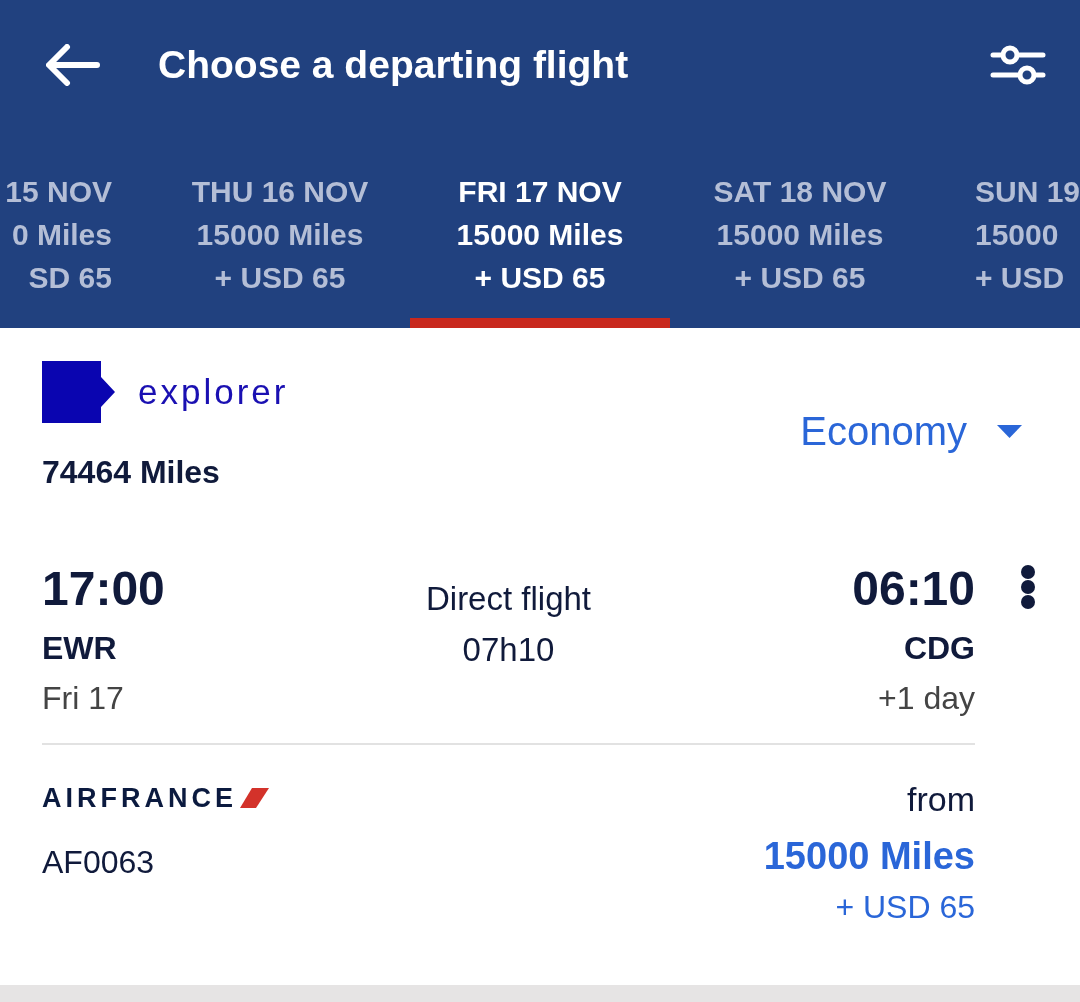 This screenshot has height=1002, width=1080. Describe the element at coordinates (1009, 431) in the screenshot. I see `caret-down-icon` at that location.